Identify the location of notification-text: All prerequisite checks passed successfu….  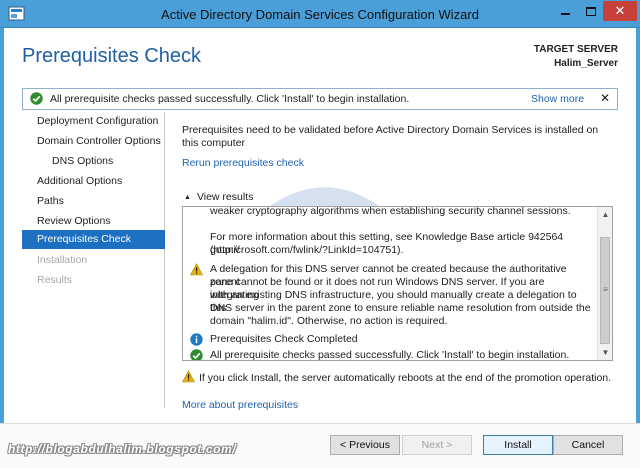
(230, 99).